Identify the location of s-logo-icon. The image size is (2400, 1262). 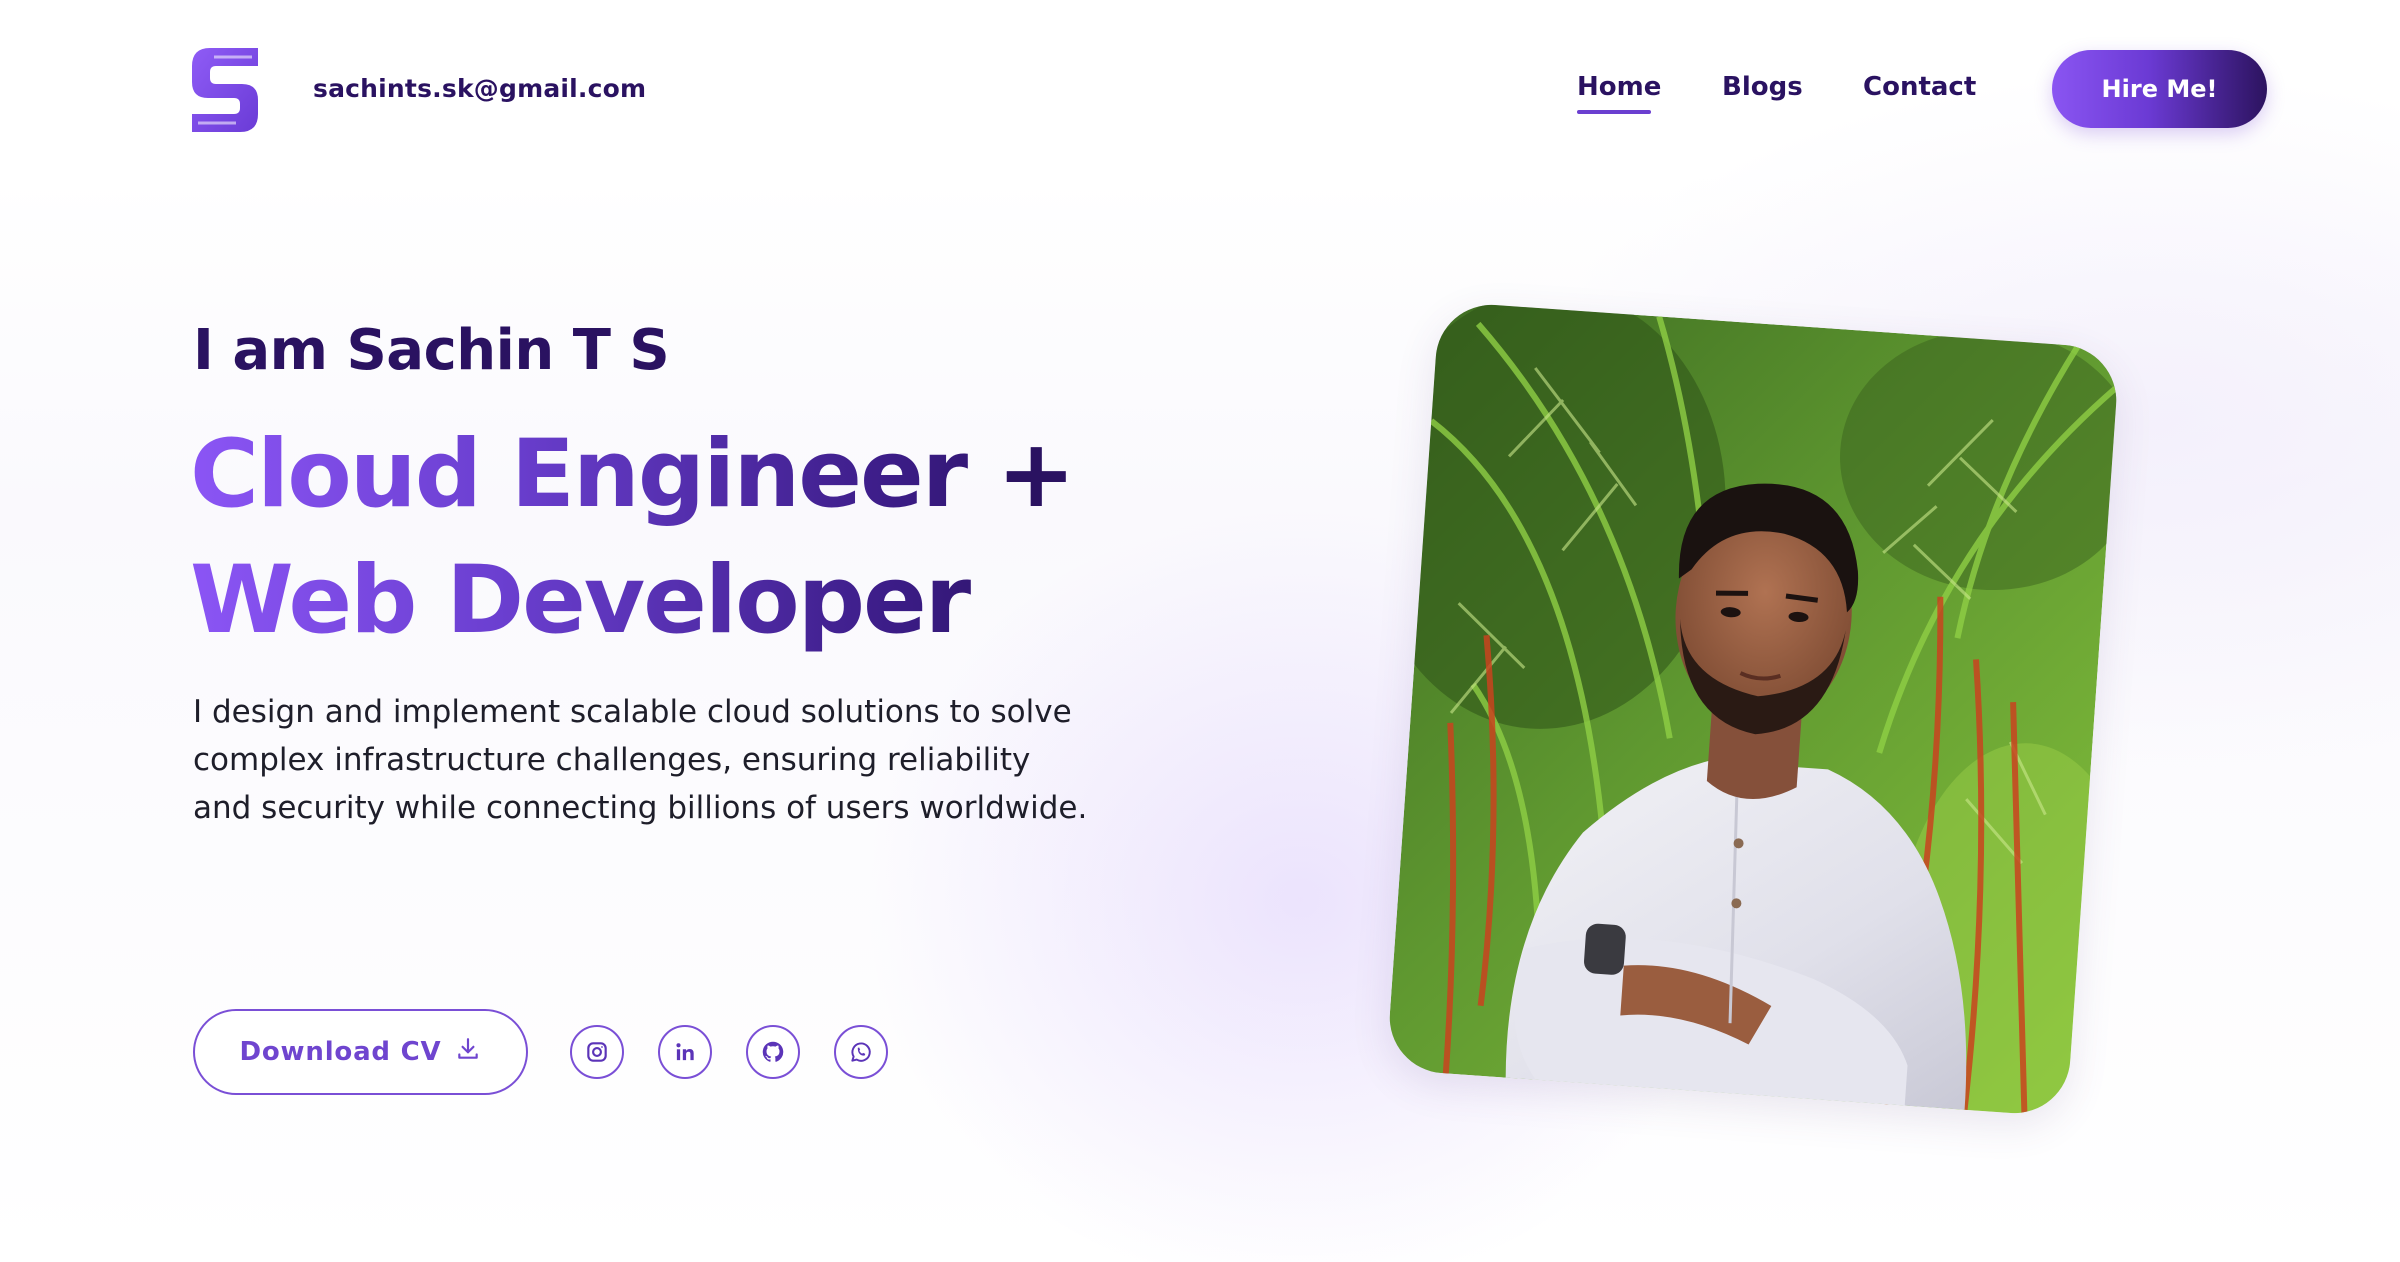
(225, 90).